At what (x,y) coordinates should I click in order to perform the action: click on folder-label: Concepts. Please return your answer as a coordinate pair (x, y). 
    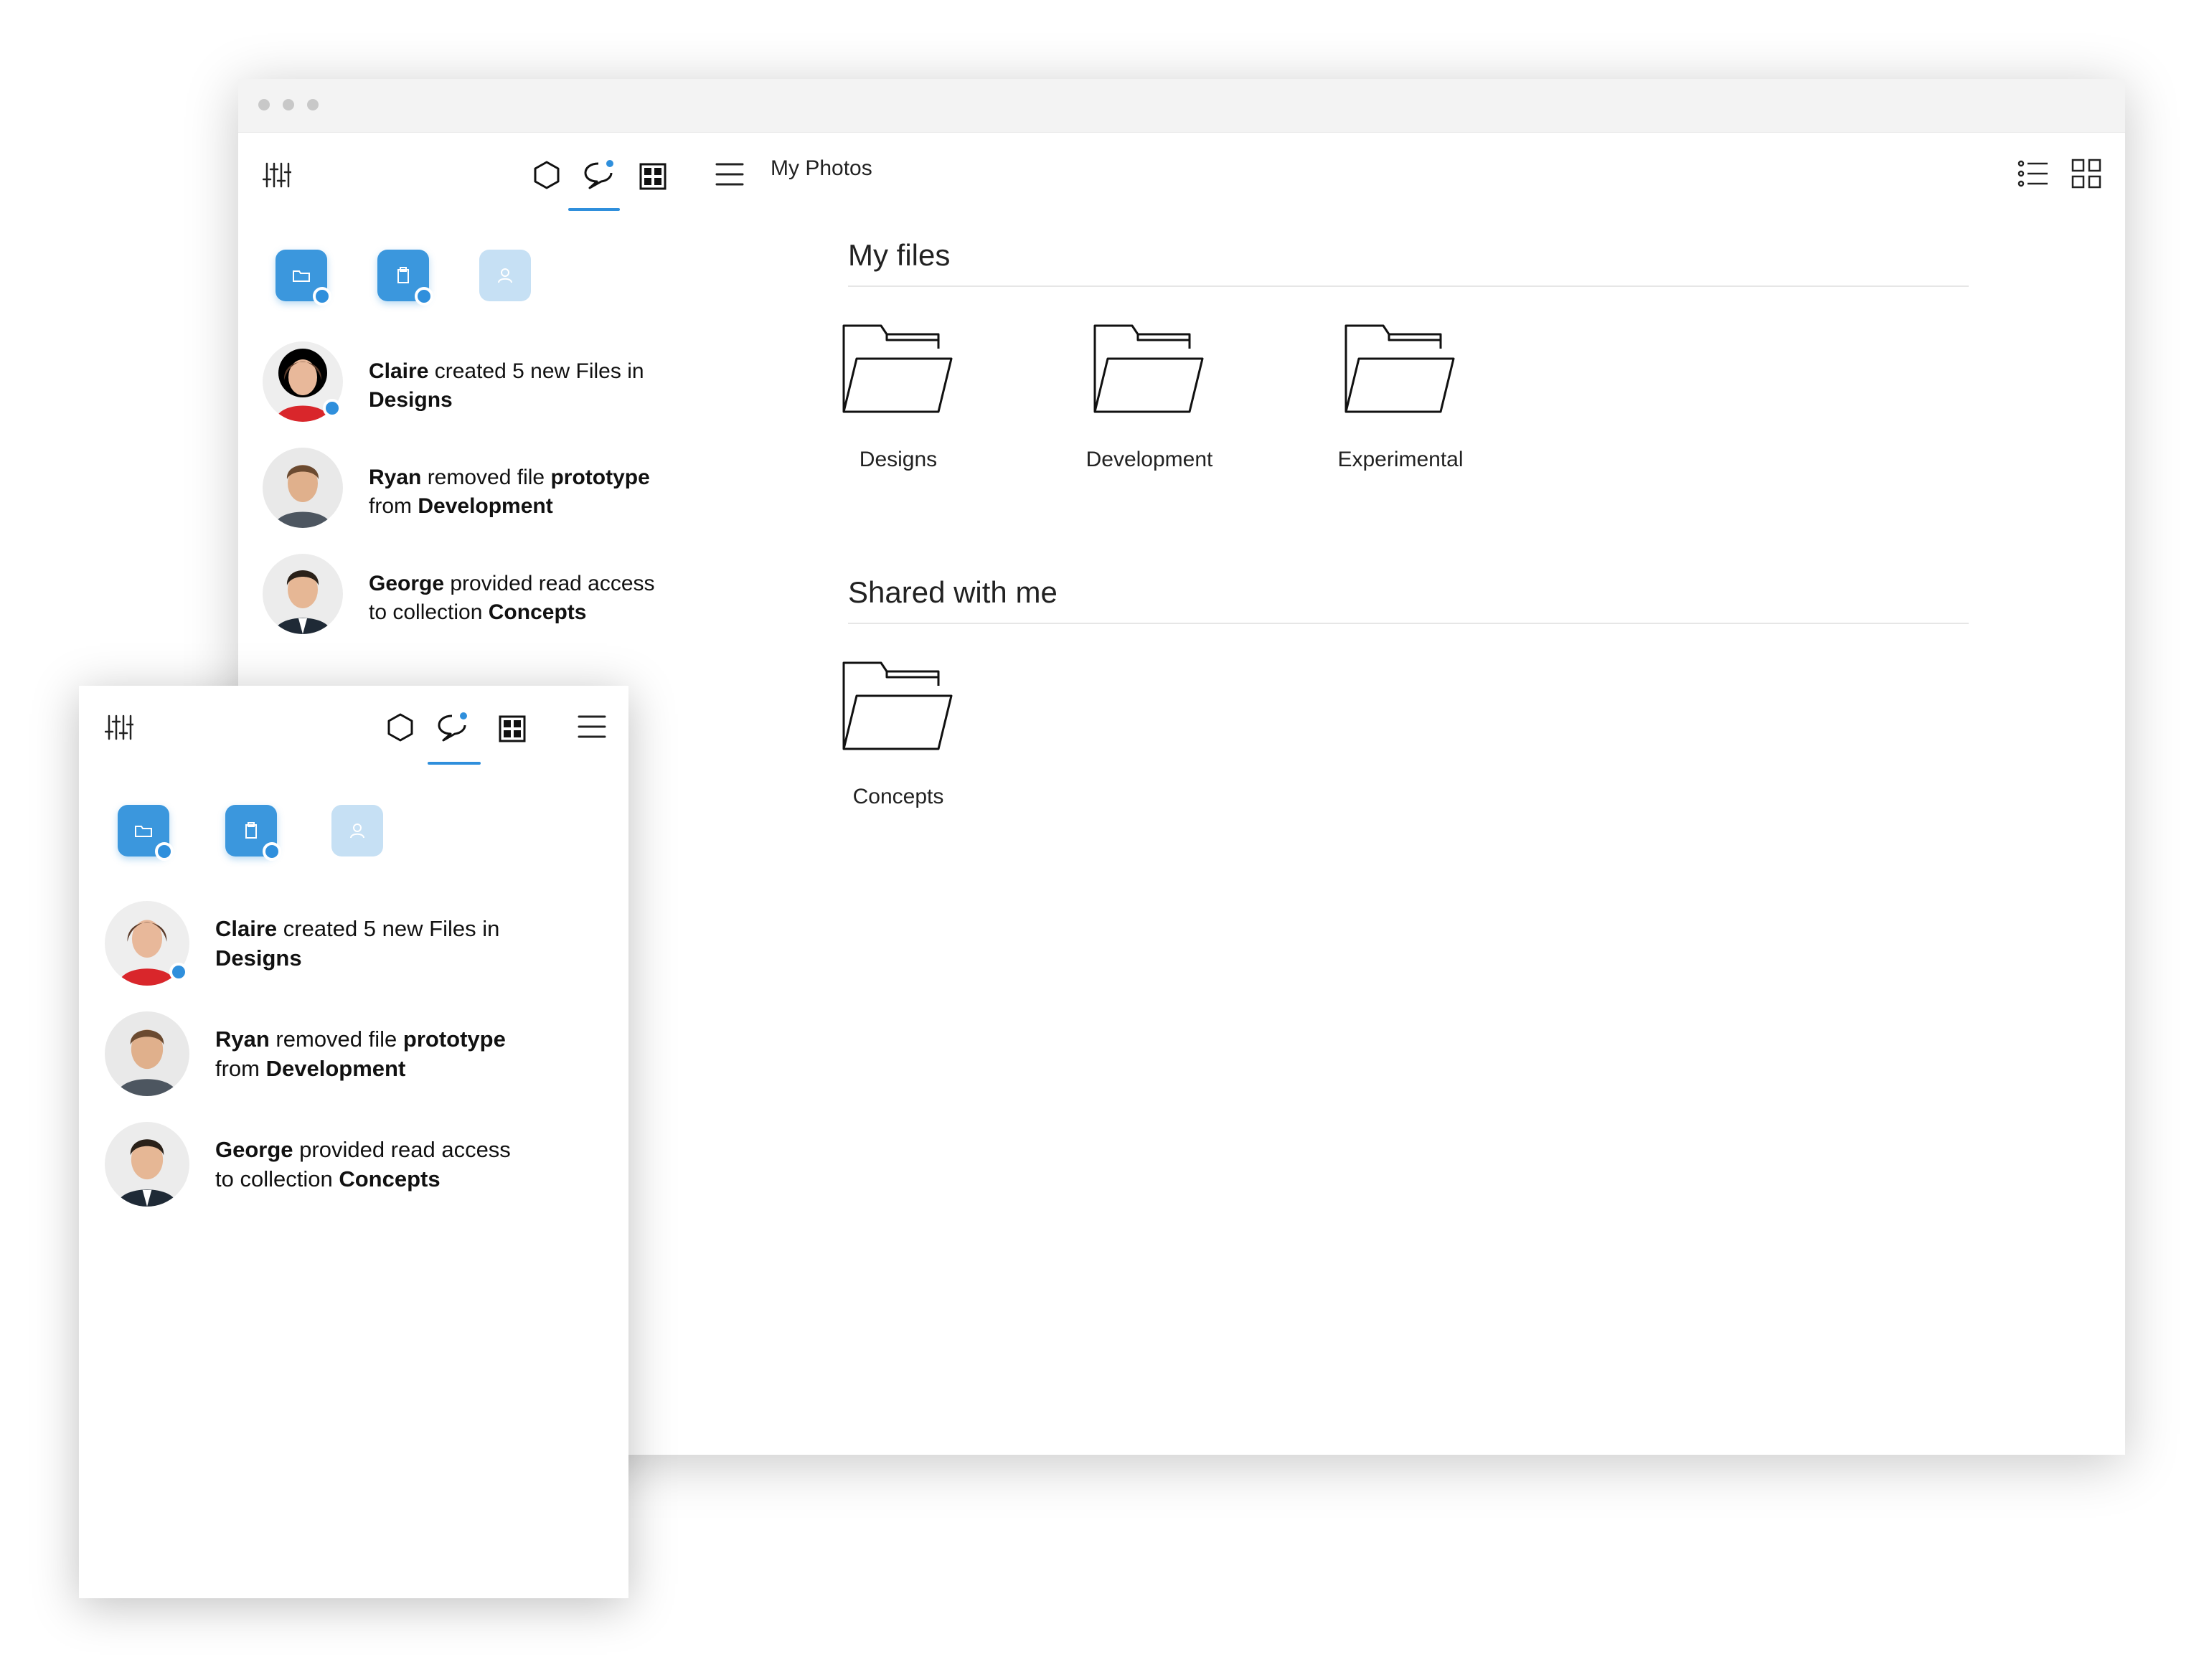
    Looking at the image, I should click on (898, 796).